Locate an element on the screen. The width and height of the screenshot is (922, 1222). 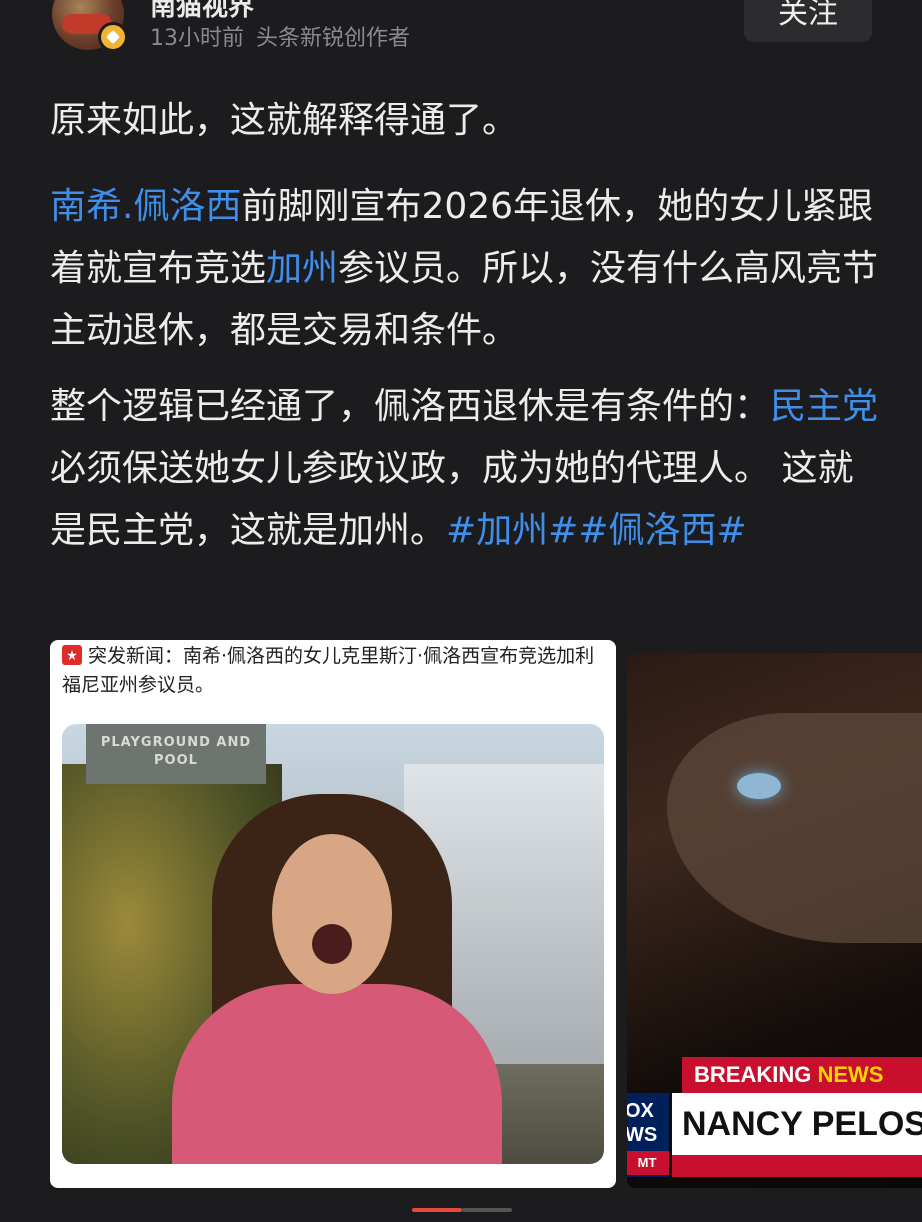
post-meta: 13小时前 头条新锐创作者 is located at coordinates (280, 36).